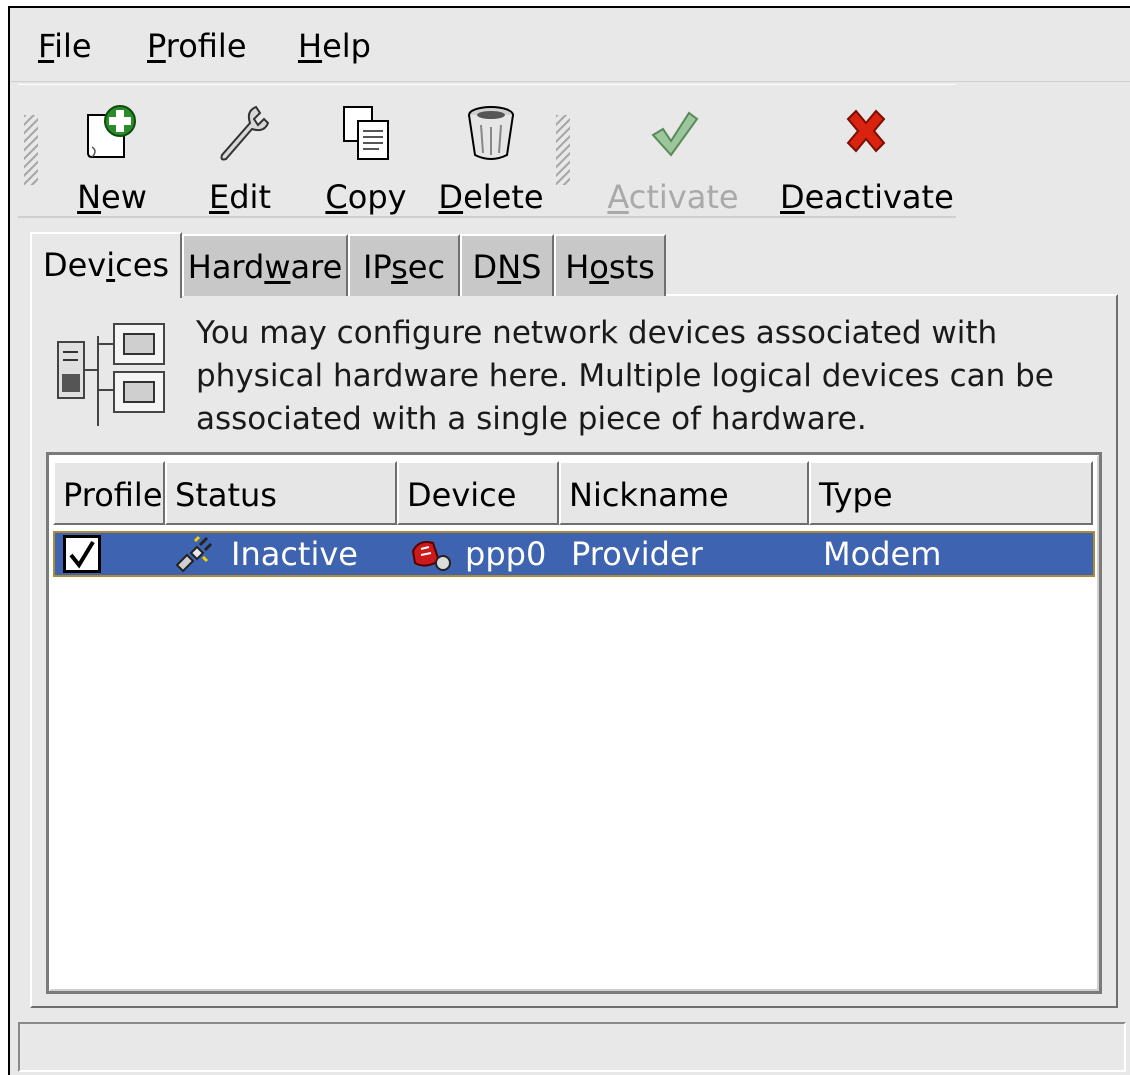 The width and height of the screenshot is (1130, 1075). I want to click on network-devices-icon, so click(111, 374).